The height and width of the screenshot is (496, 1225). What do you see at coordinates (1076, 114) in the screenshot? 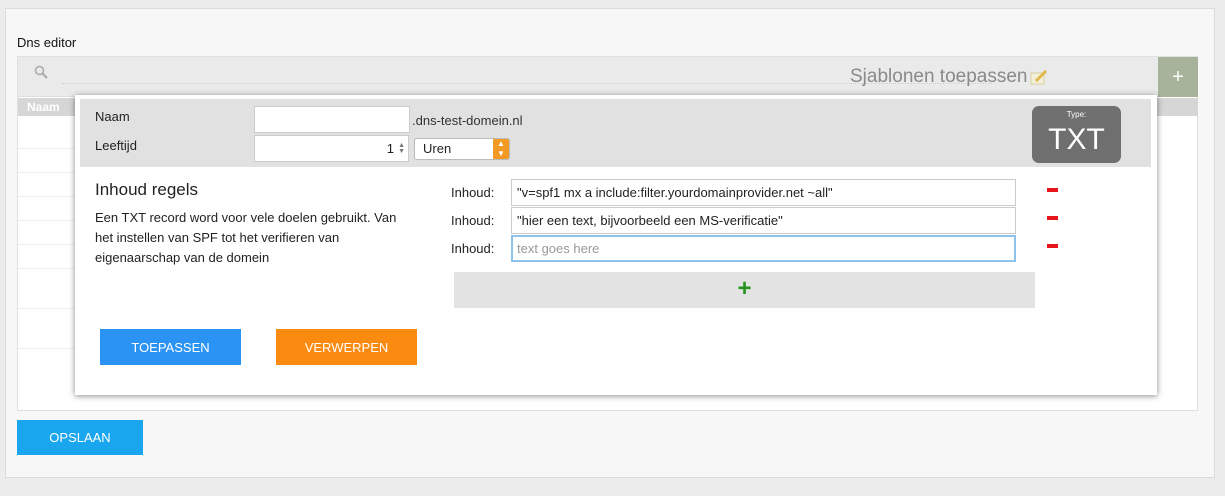
I see `type-label: Type:` at bounding box center [1076, 114].